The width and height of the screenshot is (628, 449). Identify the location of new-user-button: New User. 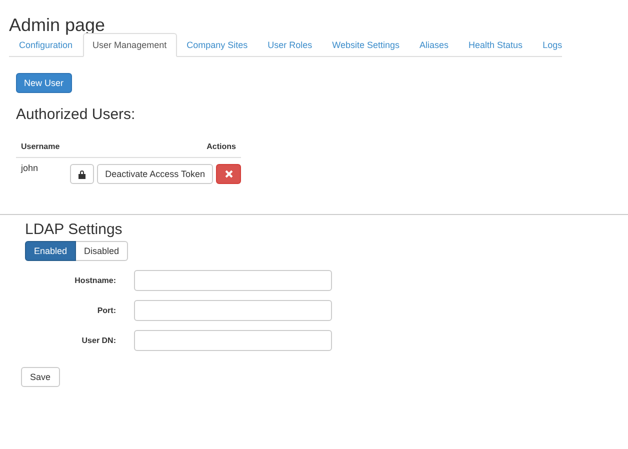
(44, 83).